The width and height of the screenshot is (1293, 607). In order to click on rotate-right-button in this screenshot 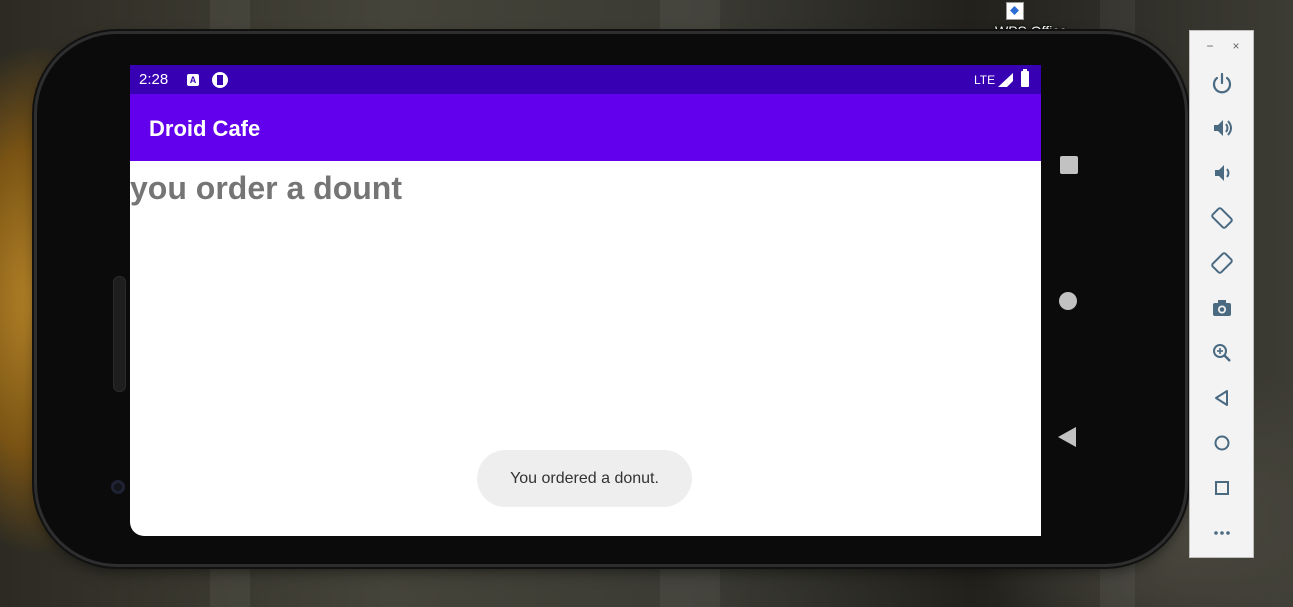, I will do `click(1222, 263)`.